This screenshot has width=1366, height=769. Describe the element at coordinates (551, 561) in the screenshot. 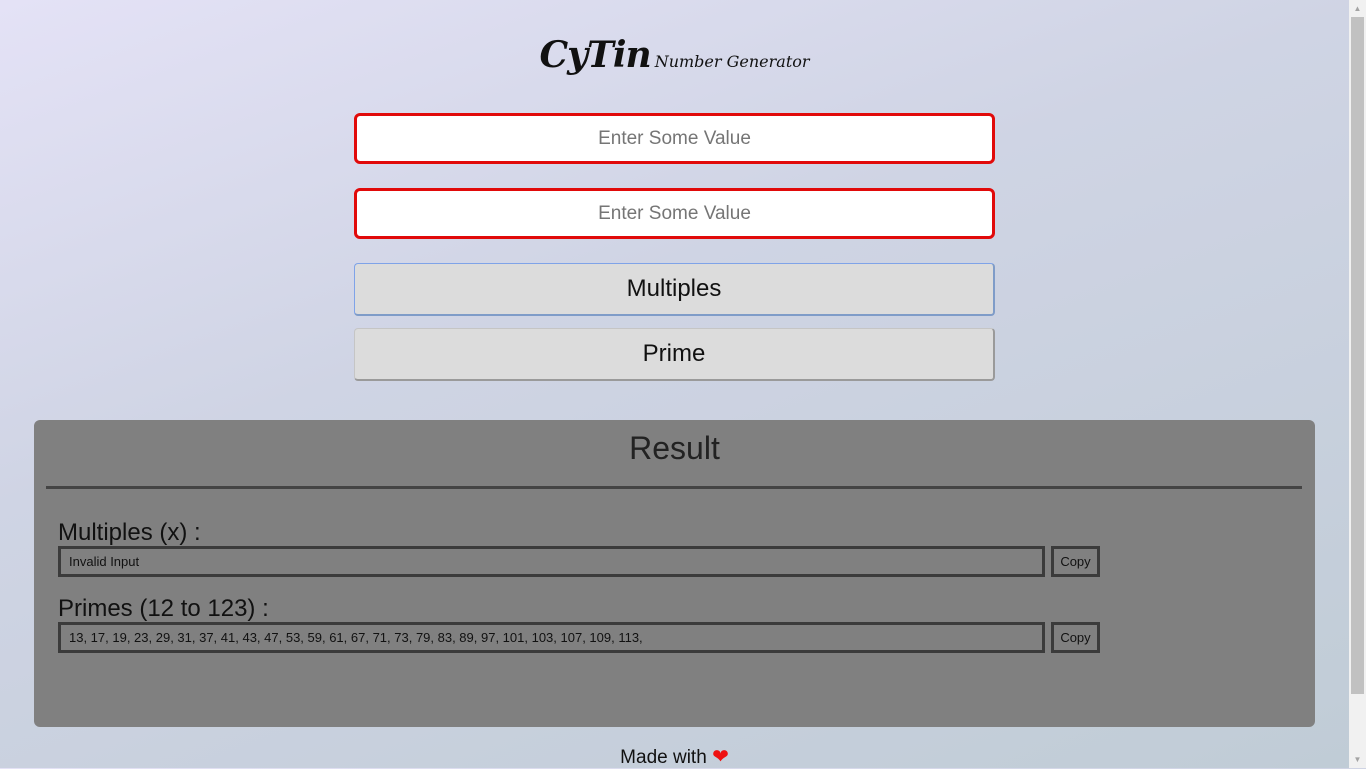

I see `multiples-result-field` at that location.